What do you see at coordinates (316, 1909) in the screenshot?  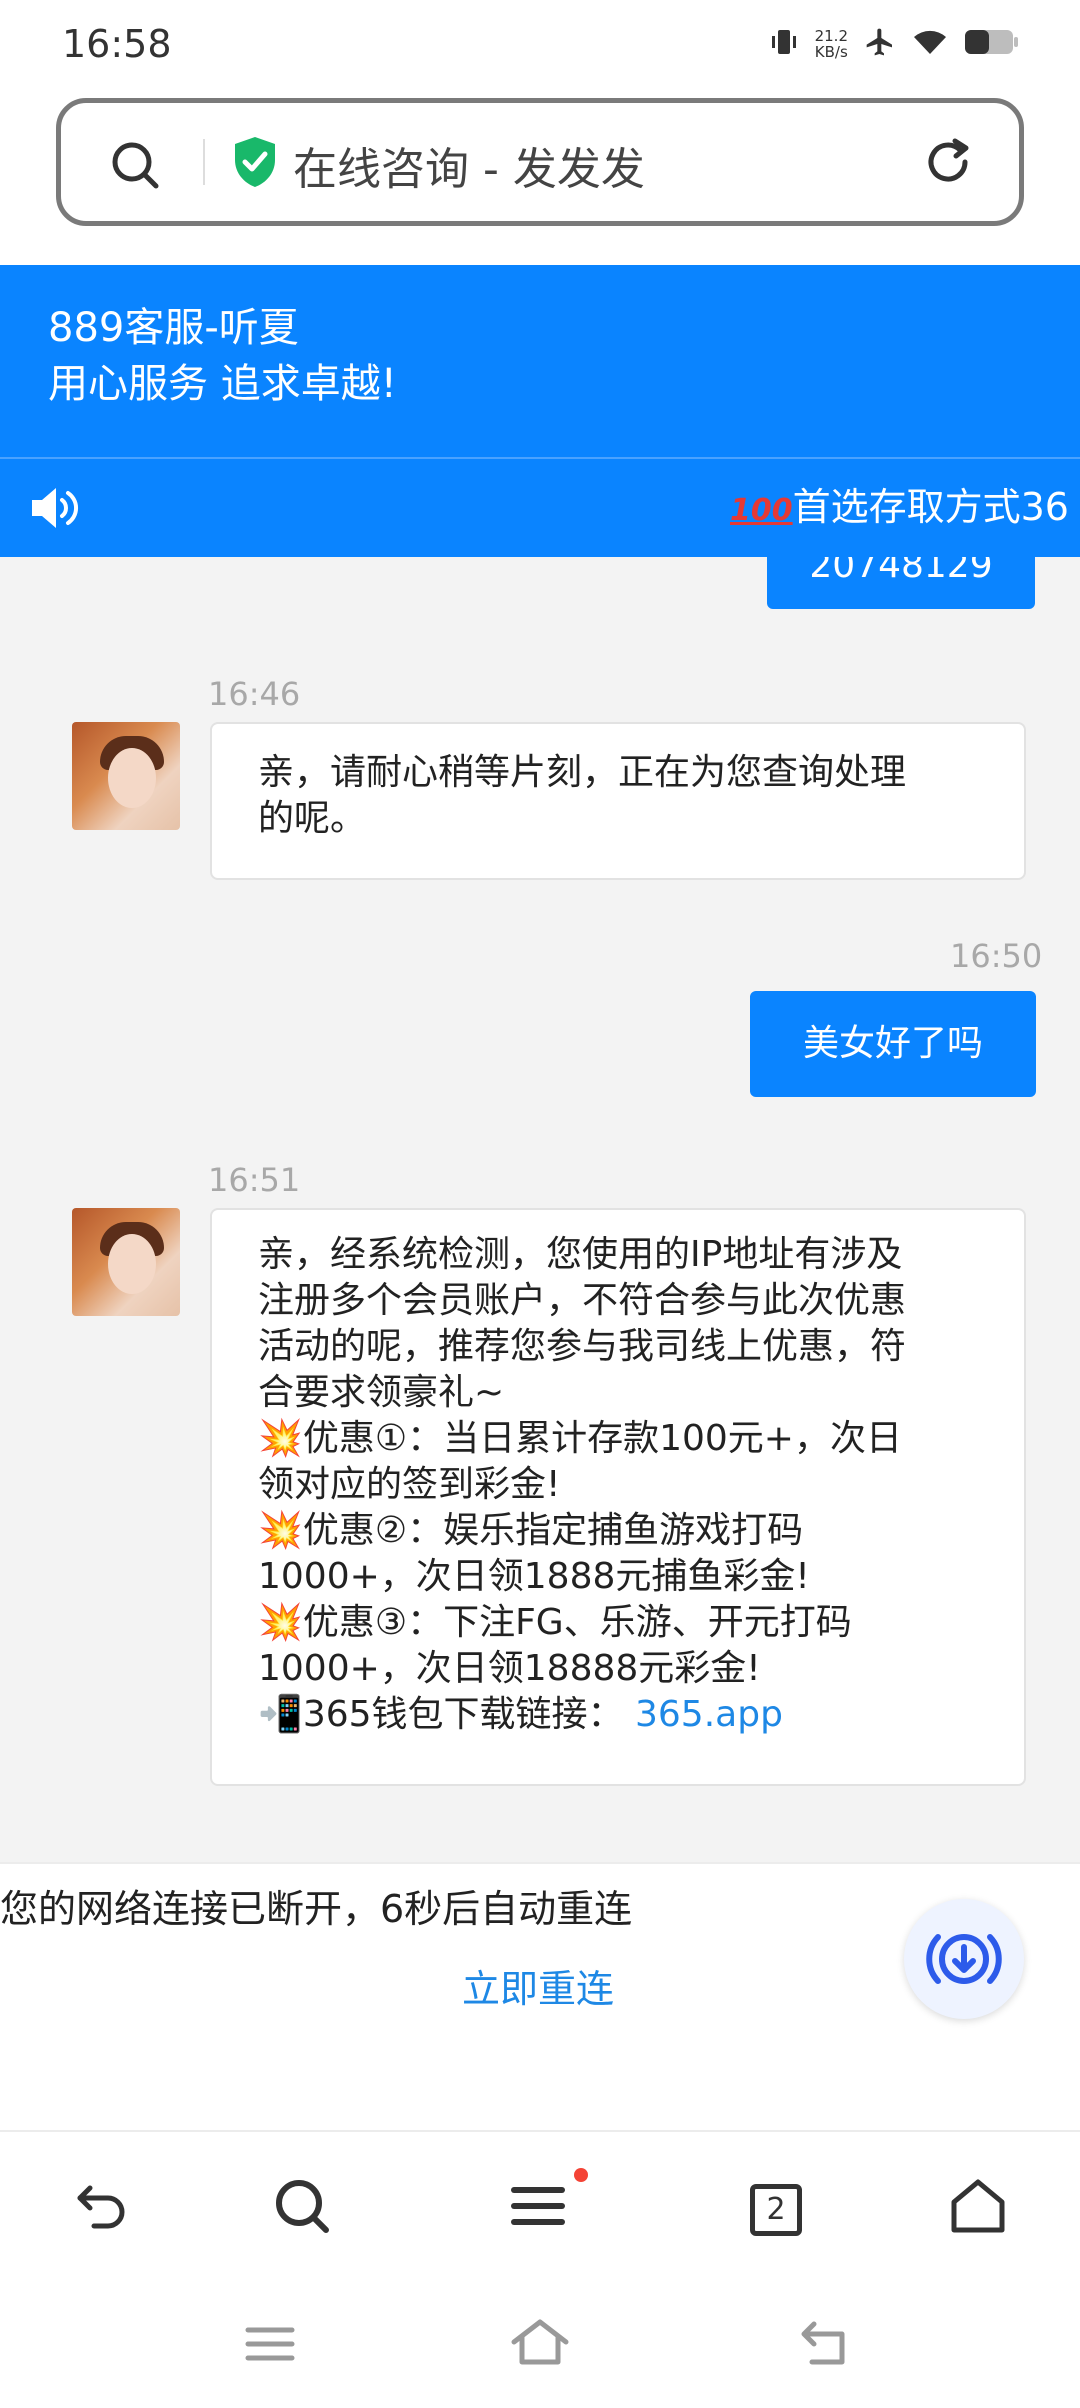 I see `network-status-text: 您的网络连接已断开，6秒后自动重连` at bounding box center [316, 1909].